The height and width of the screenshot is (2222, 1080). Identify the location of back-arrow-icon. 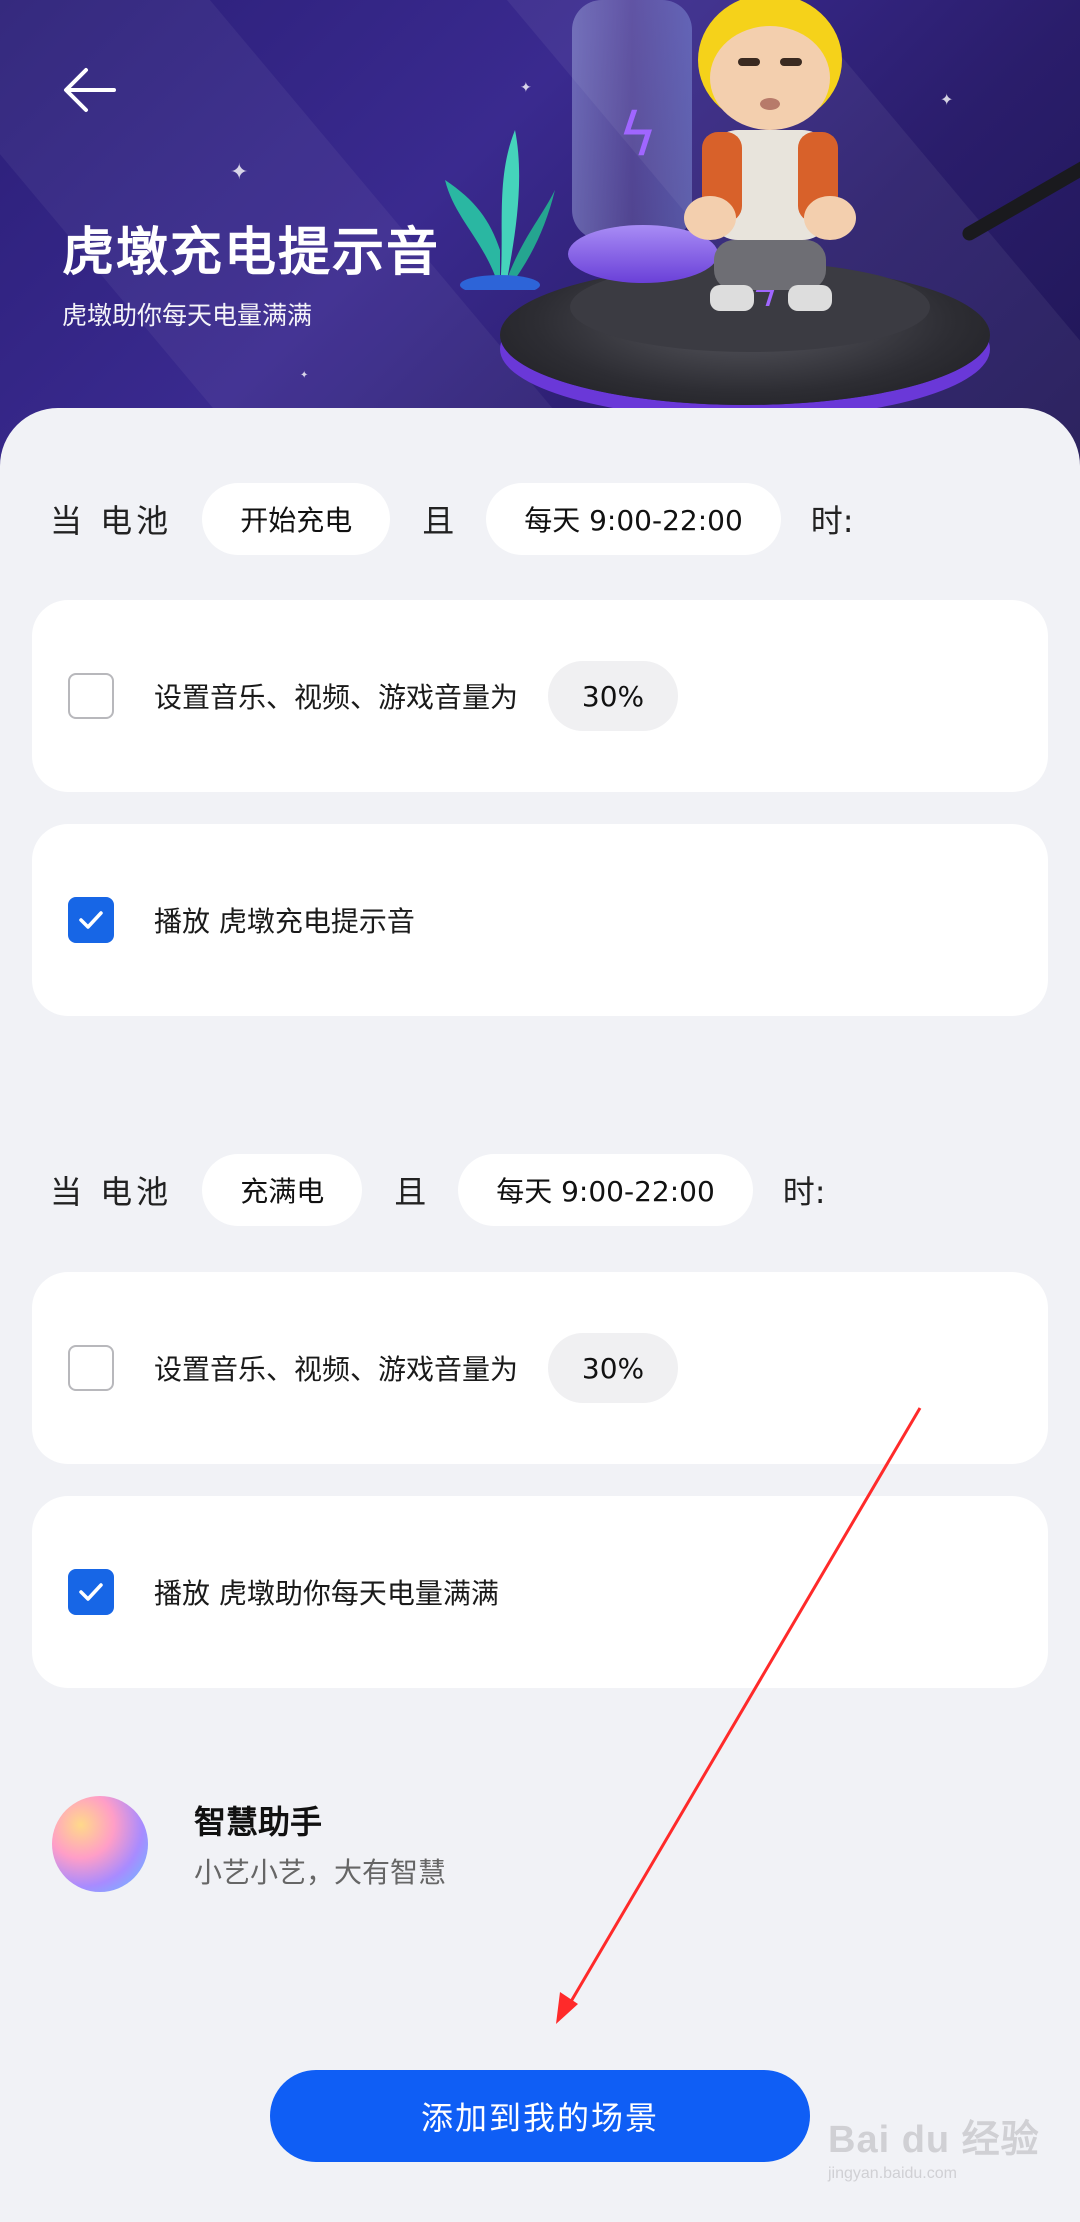
(90, 90).